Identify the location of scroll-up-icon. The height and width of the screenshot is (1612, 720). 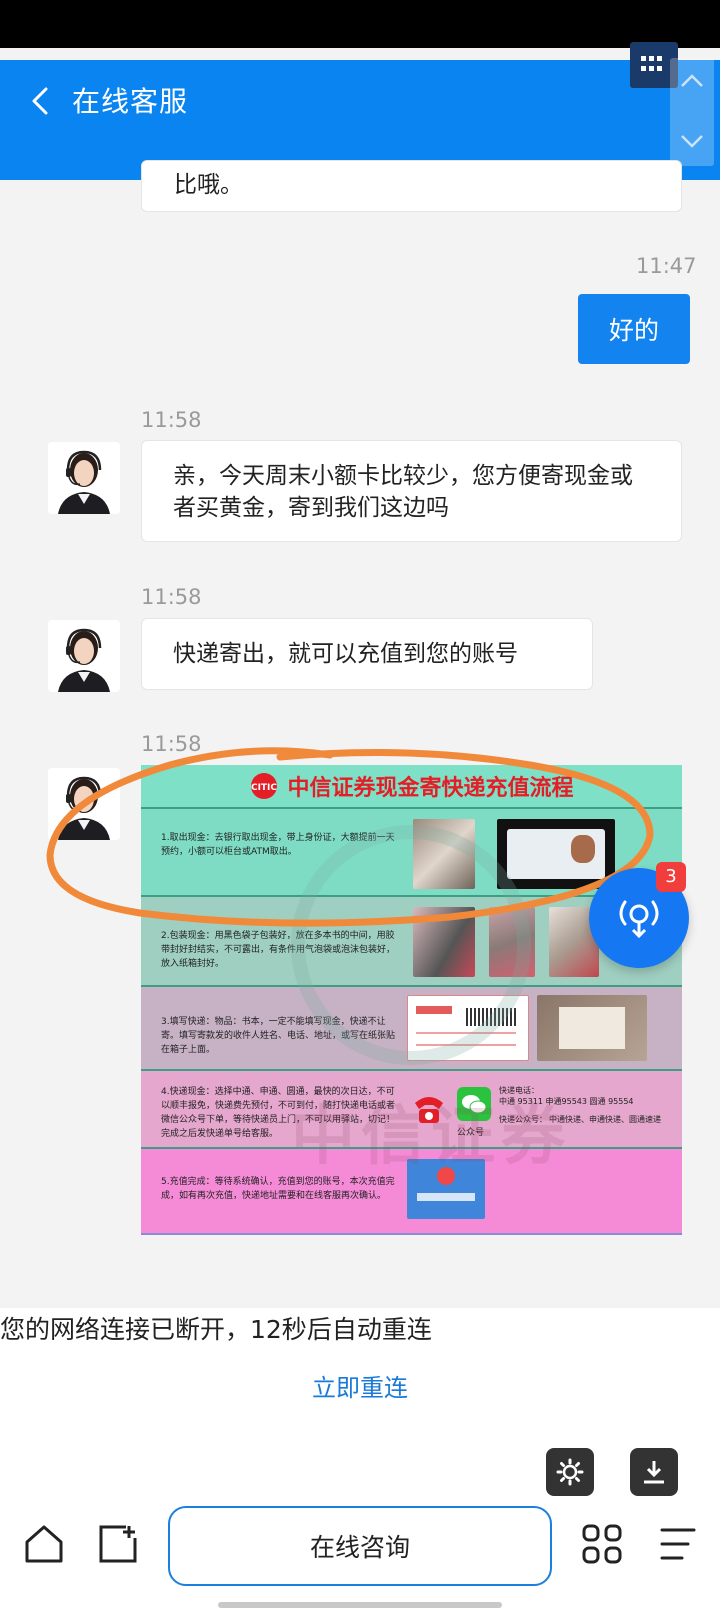
(692, 80).